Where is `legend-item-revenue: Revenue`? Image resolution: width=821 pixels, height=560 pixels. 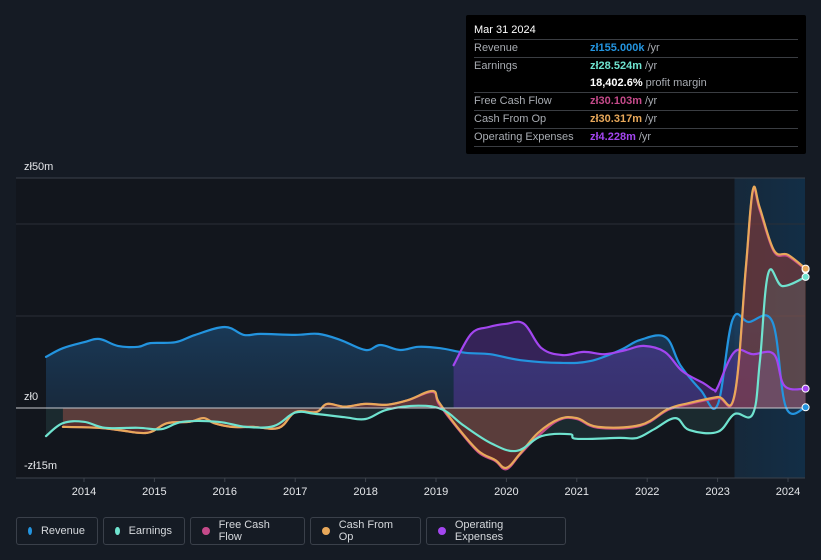 legend-item-revenue: Revenue is located at coordinates (57, 531).